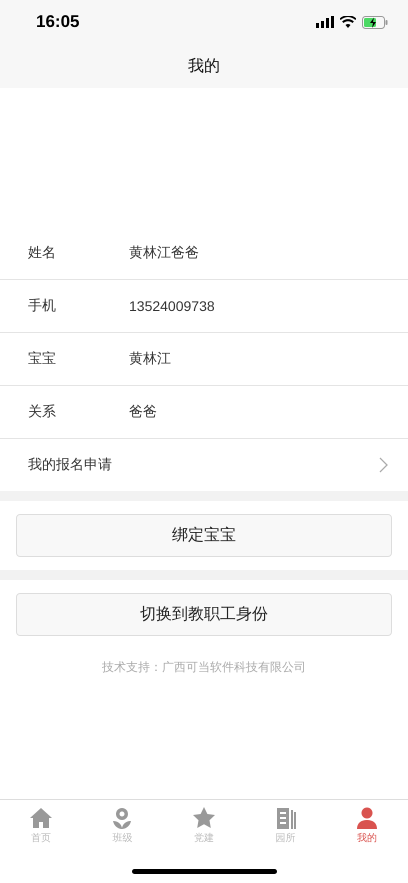  I want to click on page-title: 我的, so click(204, 66).